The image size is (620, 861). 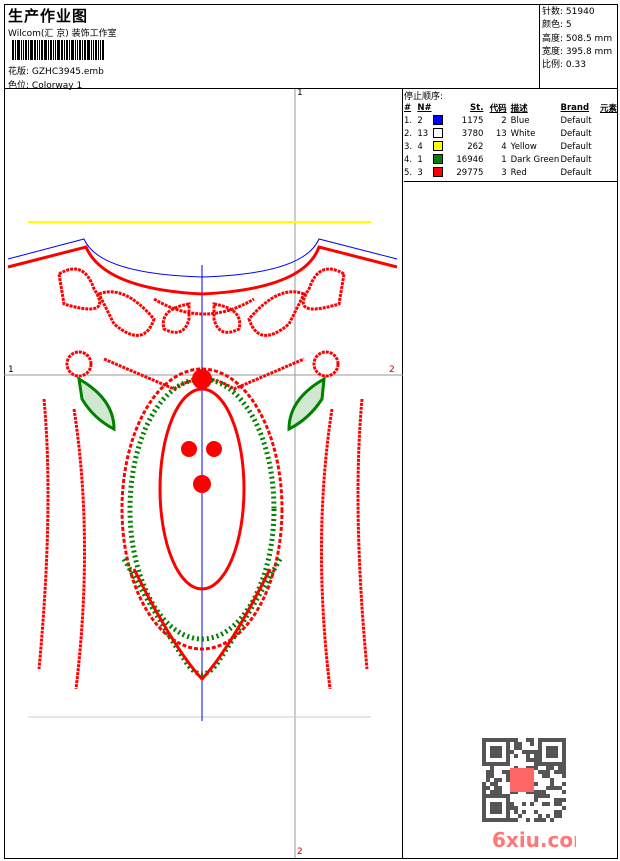 I want to click on qr-code-watermark: 6xiu.com, so click(x=538, y=795).